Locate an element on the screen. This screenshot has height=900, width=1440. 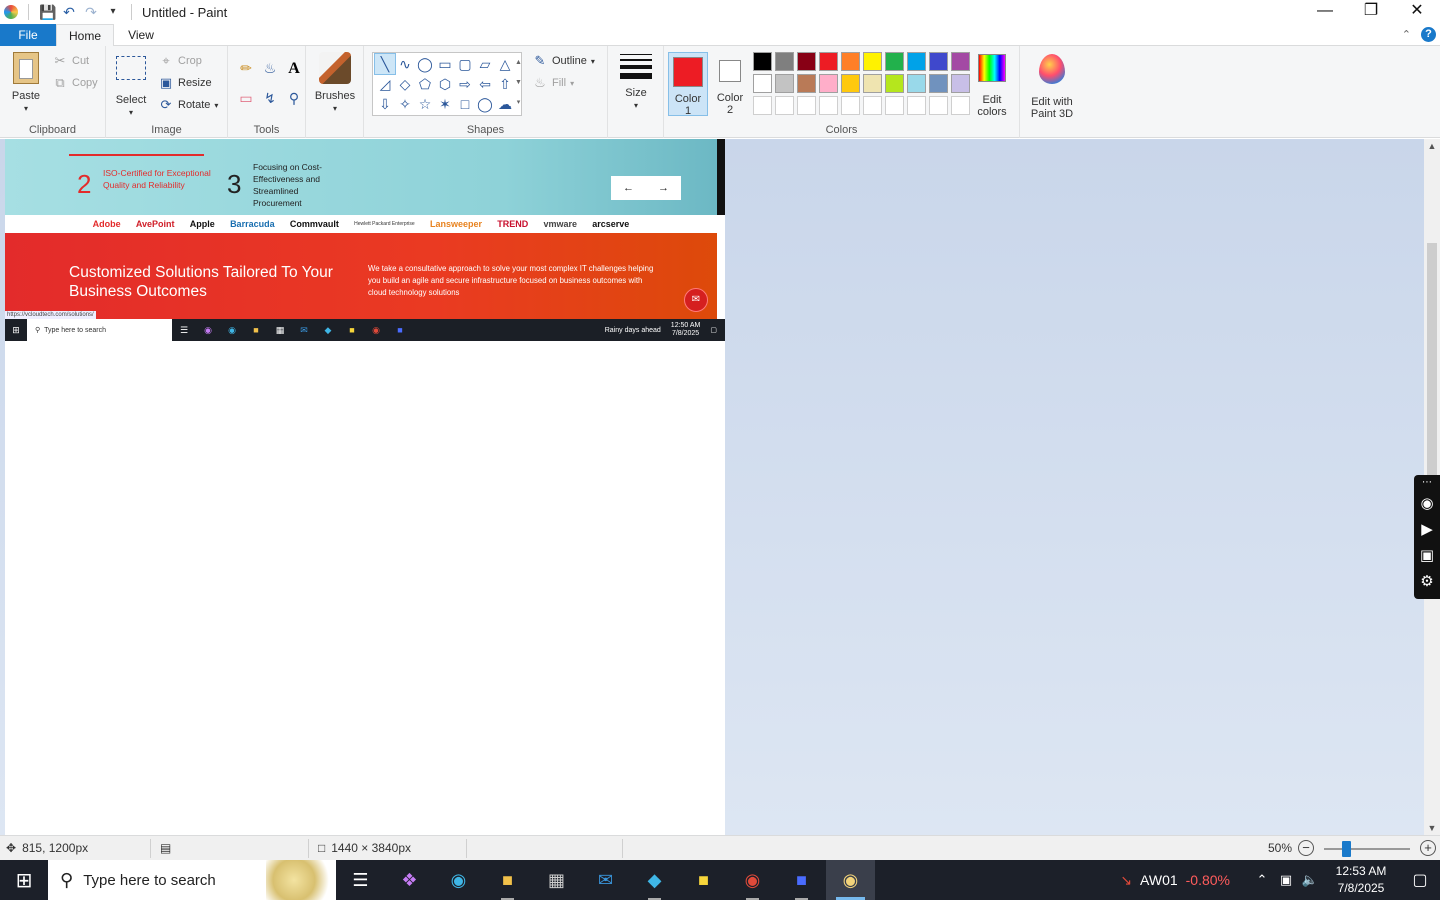
file-explorer-button: ■ is located at coordinates (507, 880).